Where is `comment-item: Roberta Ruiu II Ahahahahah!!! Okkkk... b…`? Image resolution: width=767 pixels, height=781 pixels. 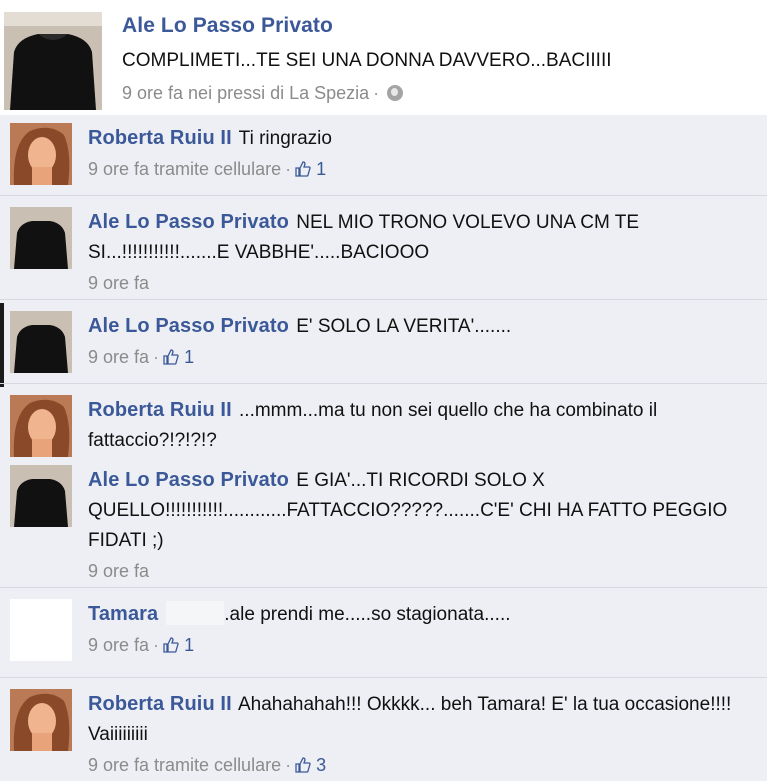
comment-item: Roberta Ruiu II Ahahahahah!!! Okkkk... b… is located at coordinates (383, 731).